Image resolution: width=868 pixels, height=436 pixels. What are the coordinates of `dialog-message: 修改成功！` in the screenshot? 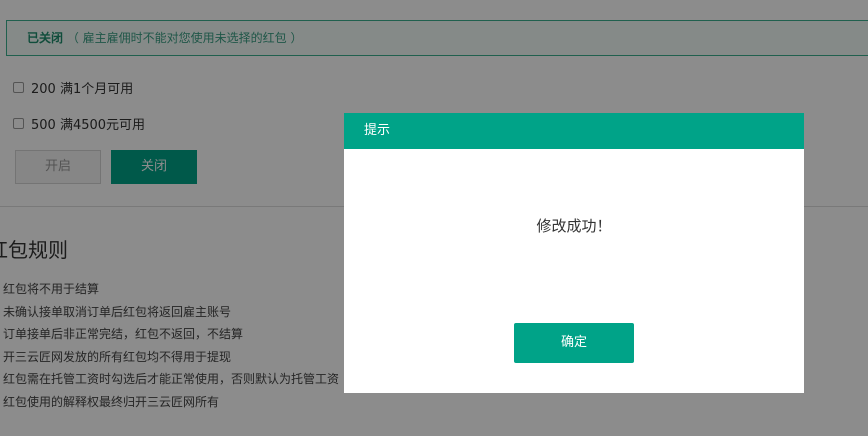 It's located at (574, 226).